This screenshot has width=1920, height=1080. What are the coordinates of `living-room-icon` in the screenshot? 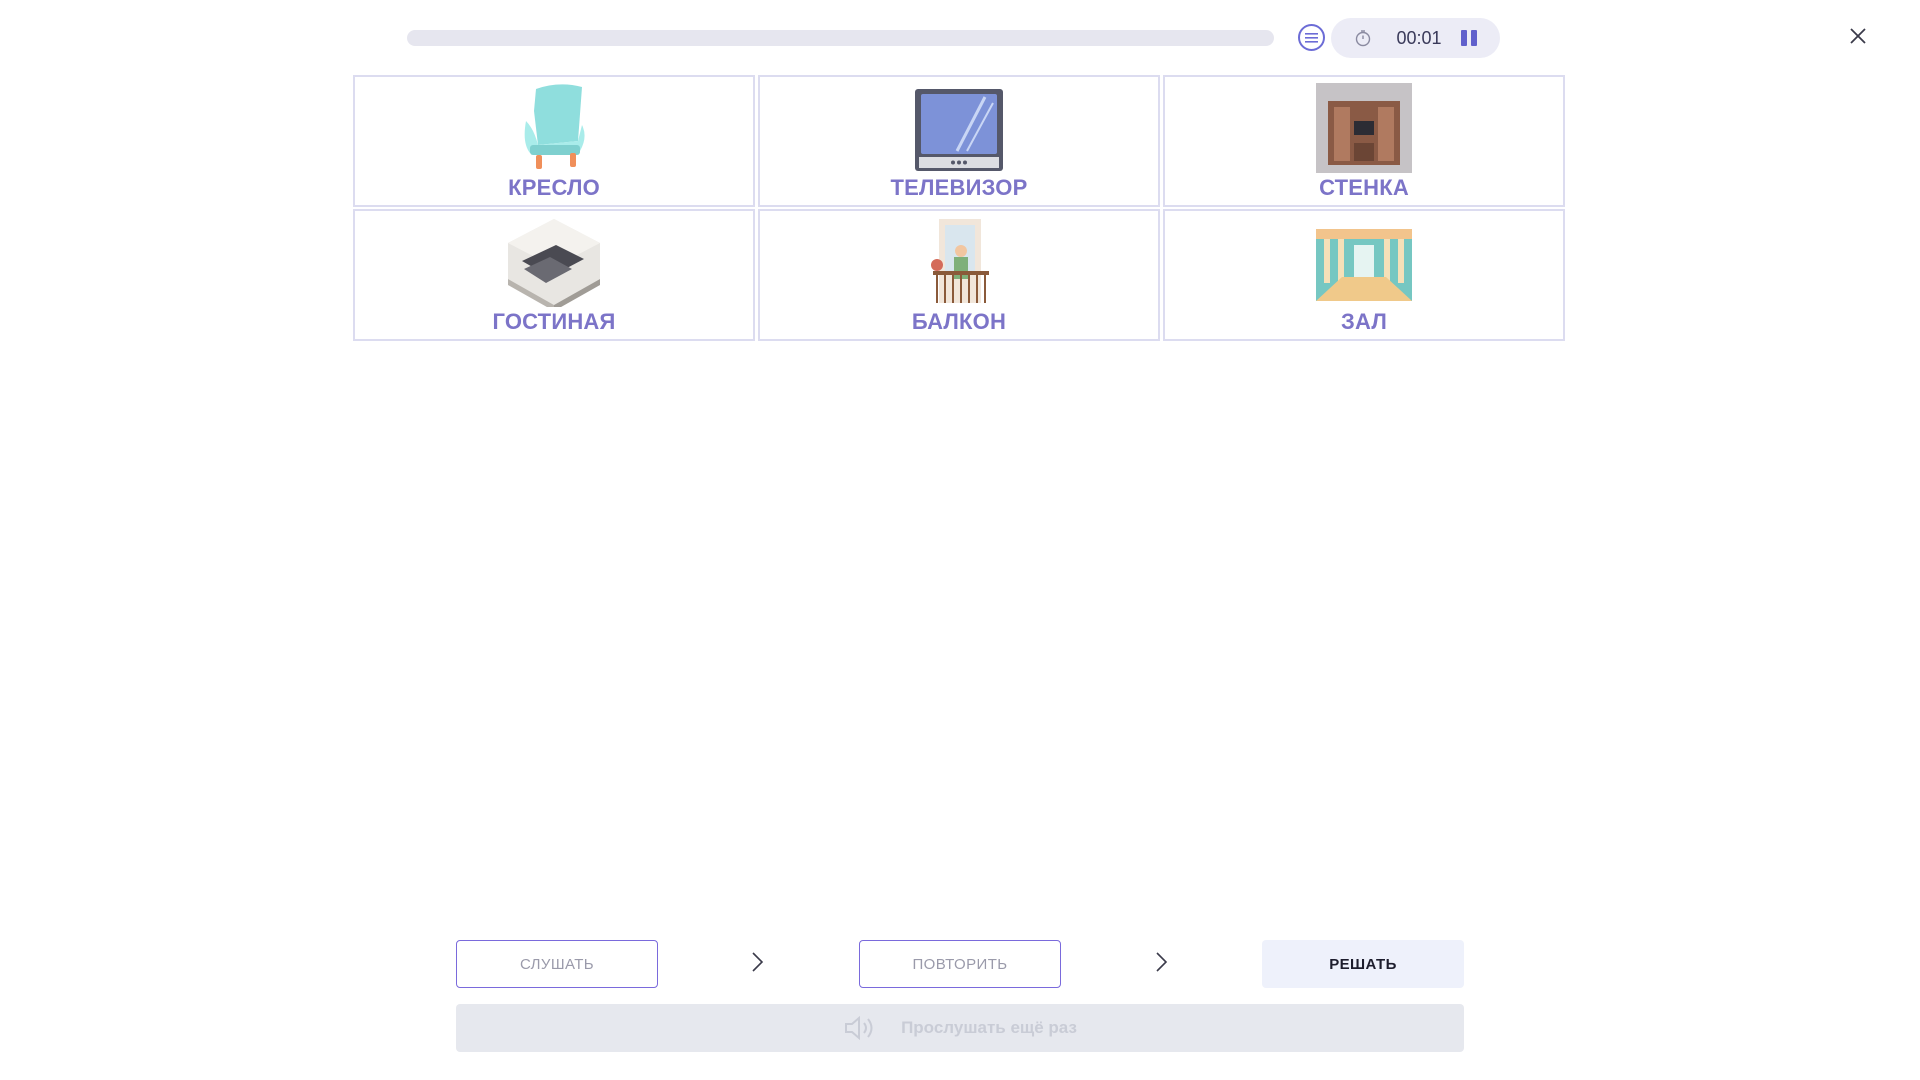 It's located at (554, 263).